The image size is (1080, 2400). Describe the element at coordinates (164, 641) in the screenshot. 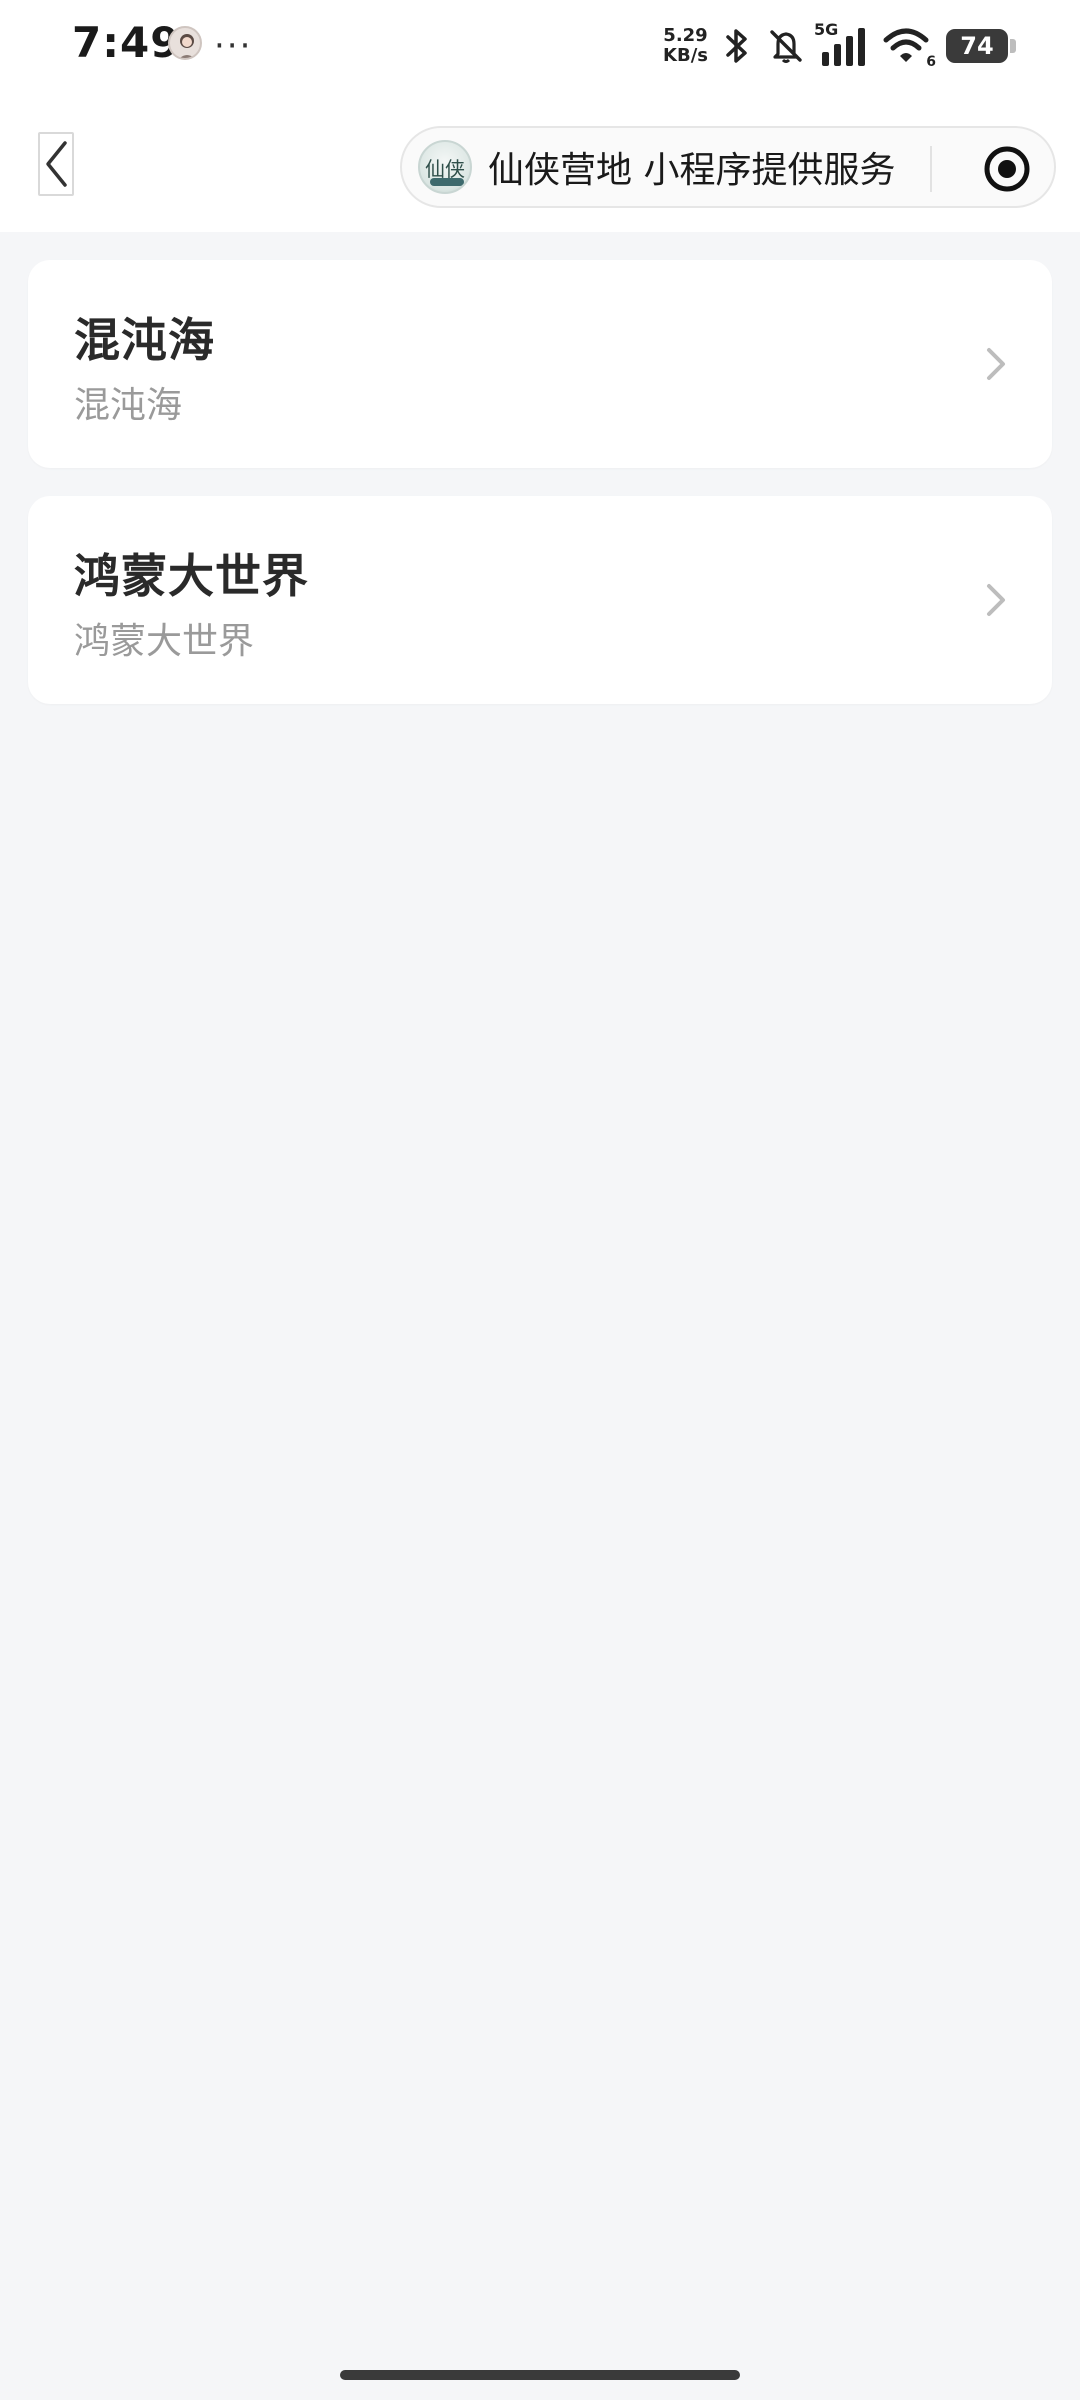

I see `list-item-subtitle: 鸿蒙大世界` at that location.